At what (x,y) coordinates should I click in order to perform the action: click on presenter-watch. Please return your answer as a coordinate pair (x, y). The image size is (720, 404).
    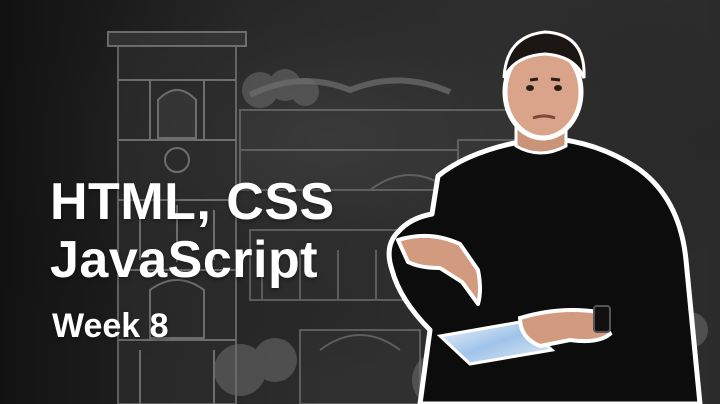
    Looking at the image, I should click on (602, 319).